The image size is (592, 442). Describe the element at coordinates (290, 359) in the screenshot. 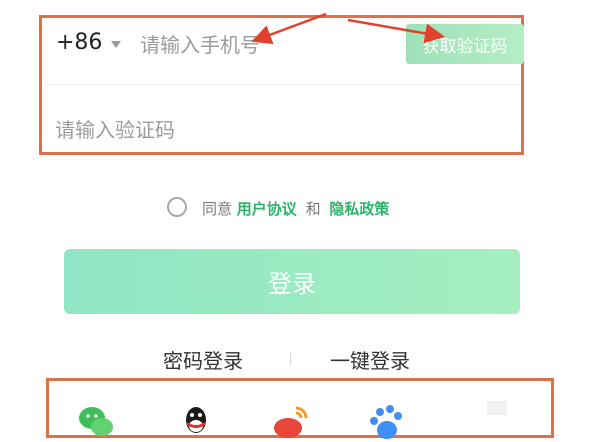

I see `alt-login-divider` at that location.